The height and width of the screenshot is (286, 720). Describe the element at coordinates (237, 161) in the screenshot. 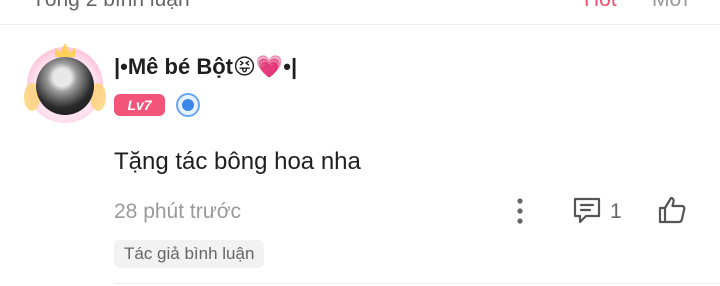

I see `comment-text: Tặng tác bông hoa nha` at that location.